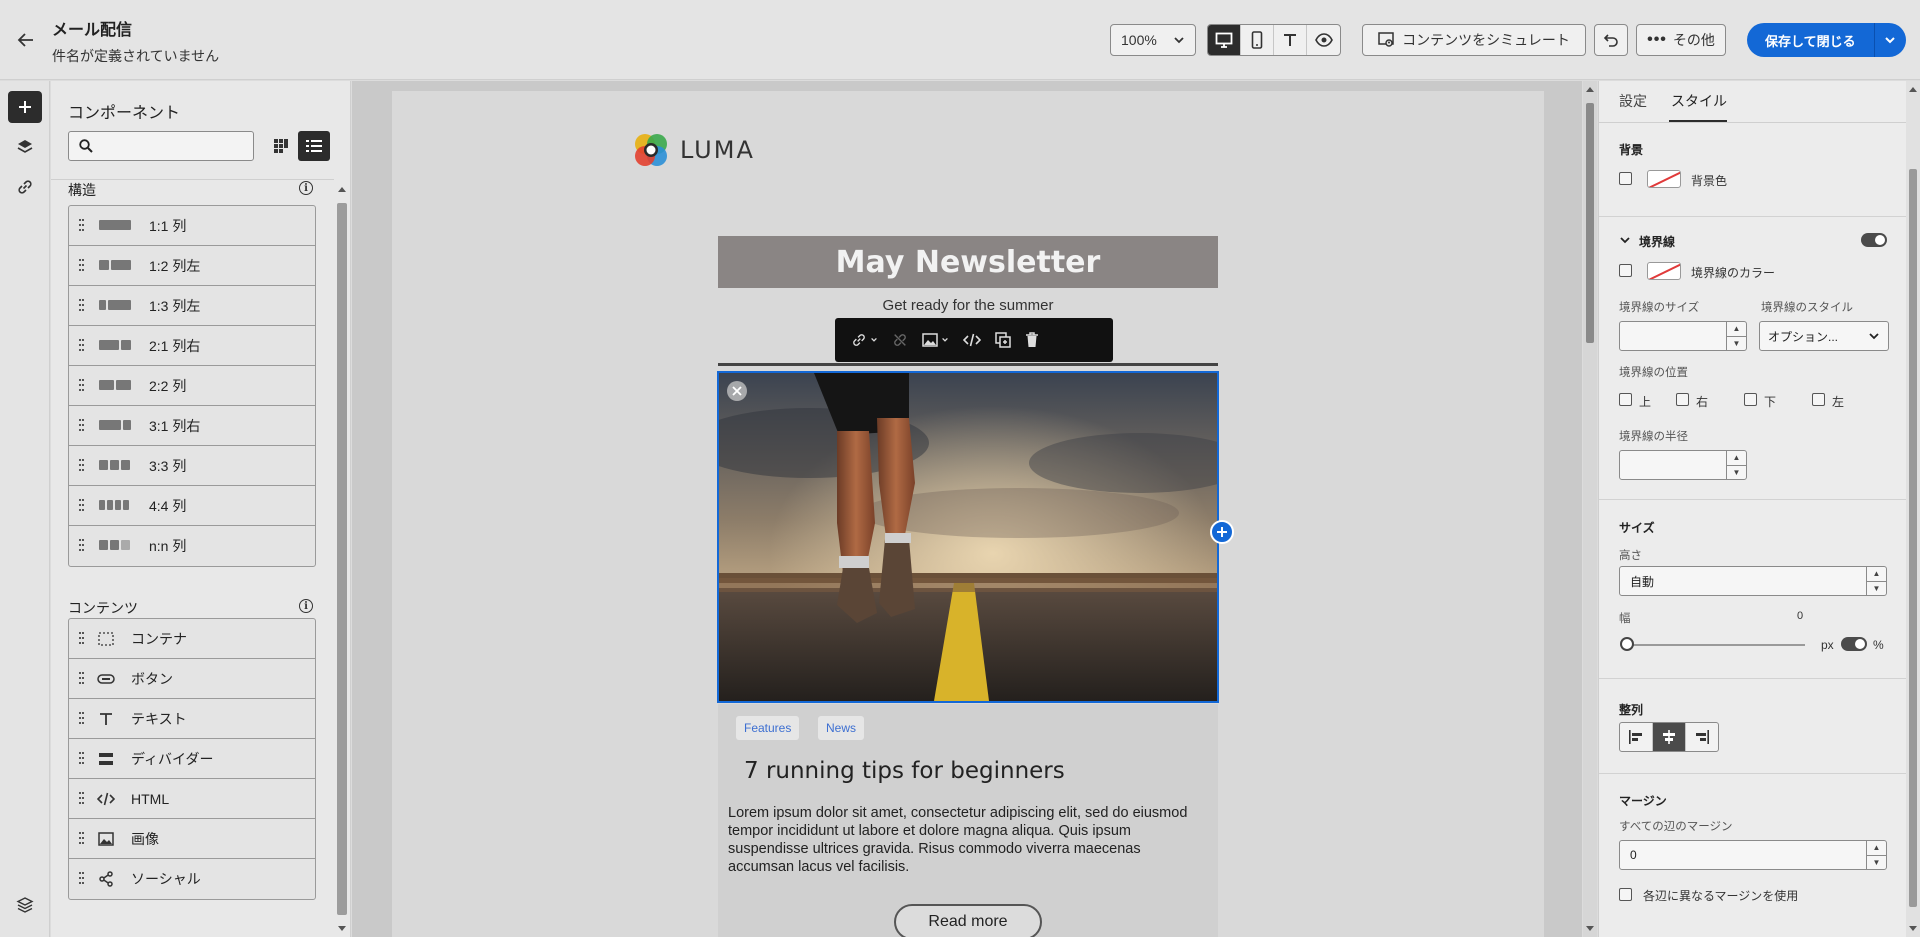 This screenshot has height=937, width=1920. I want to click on links-button, so click(25, 187).